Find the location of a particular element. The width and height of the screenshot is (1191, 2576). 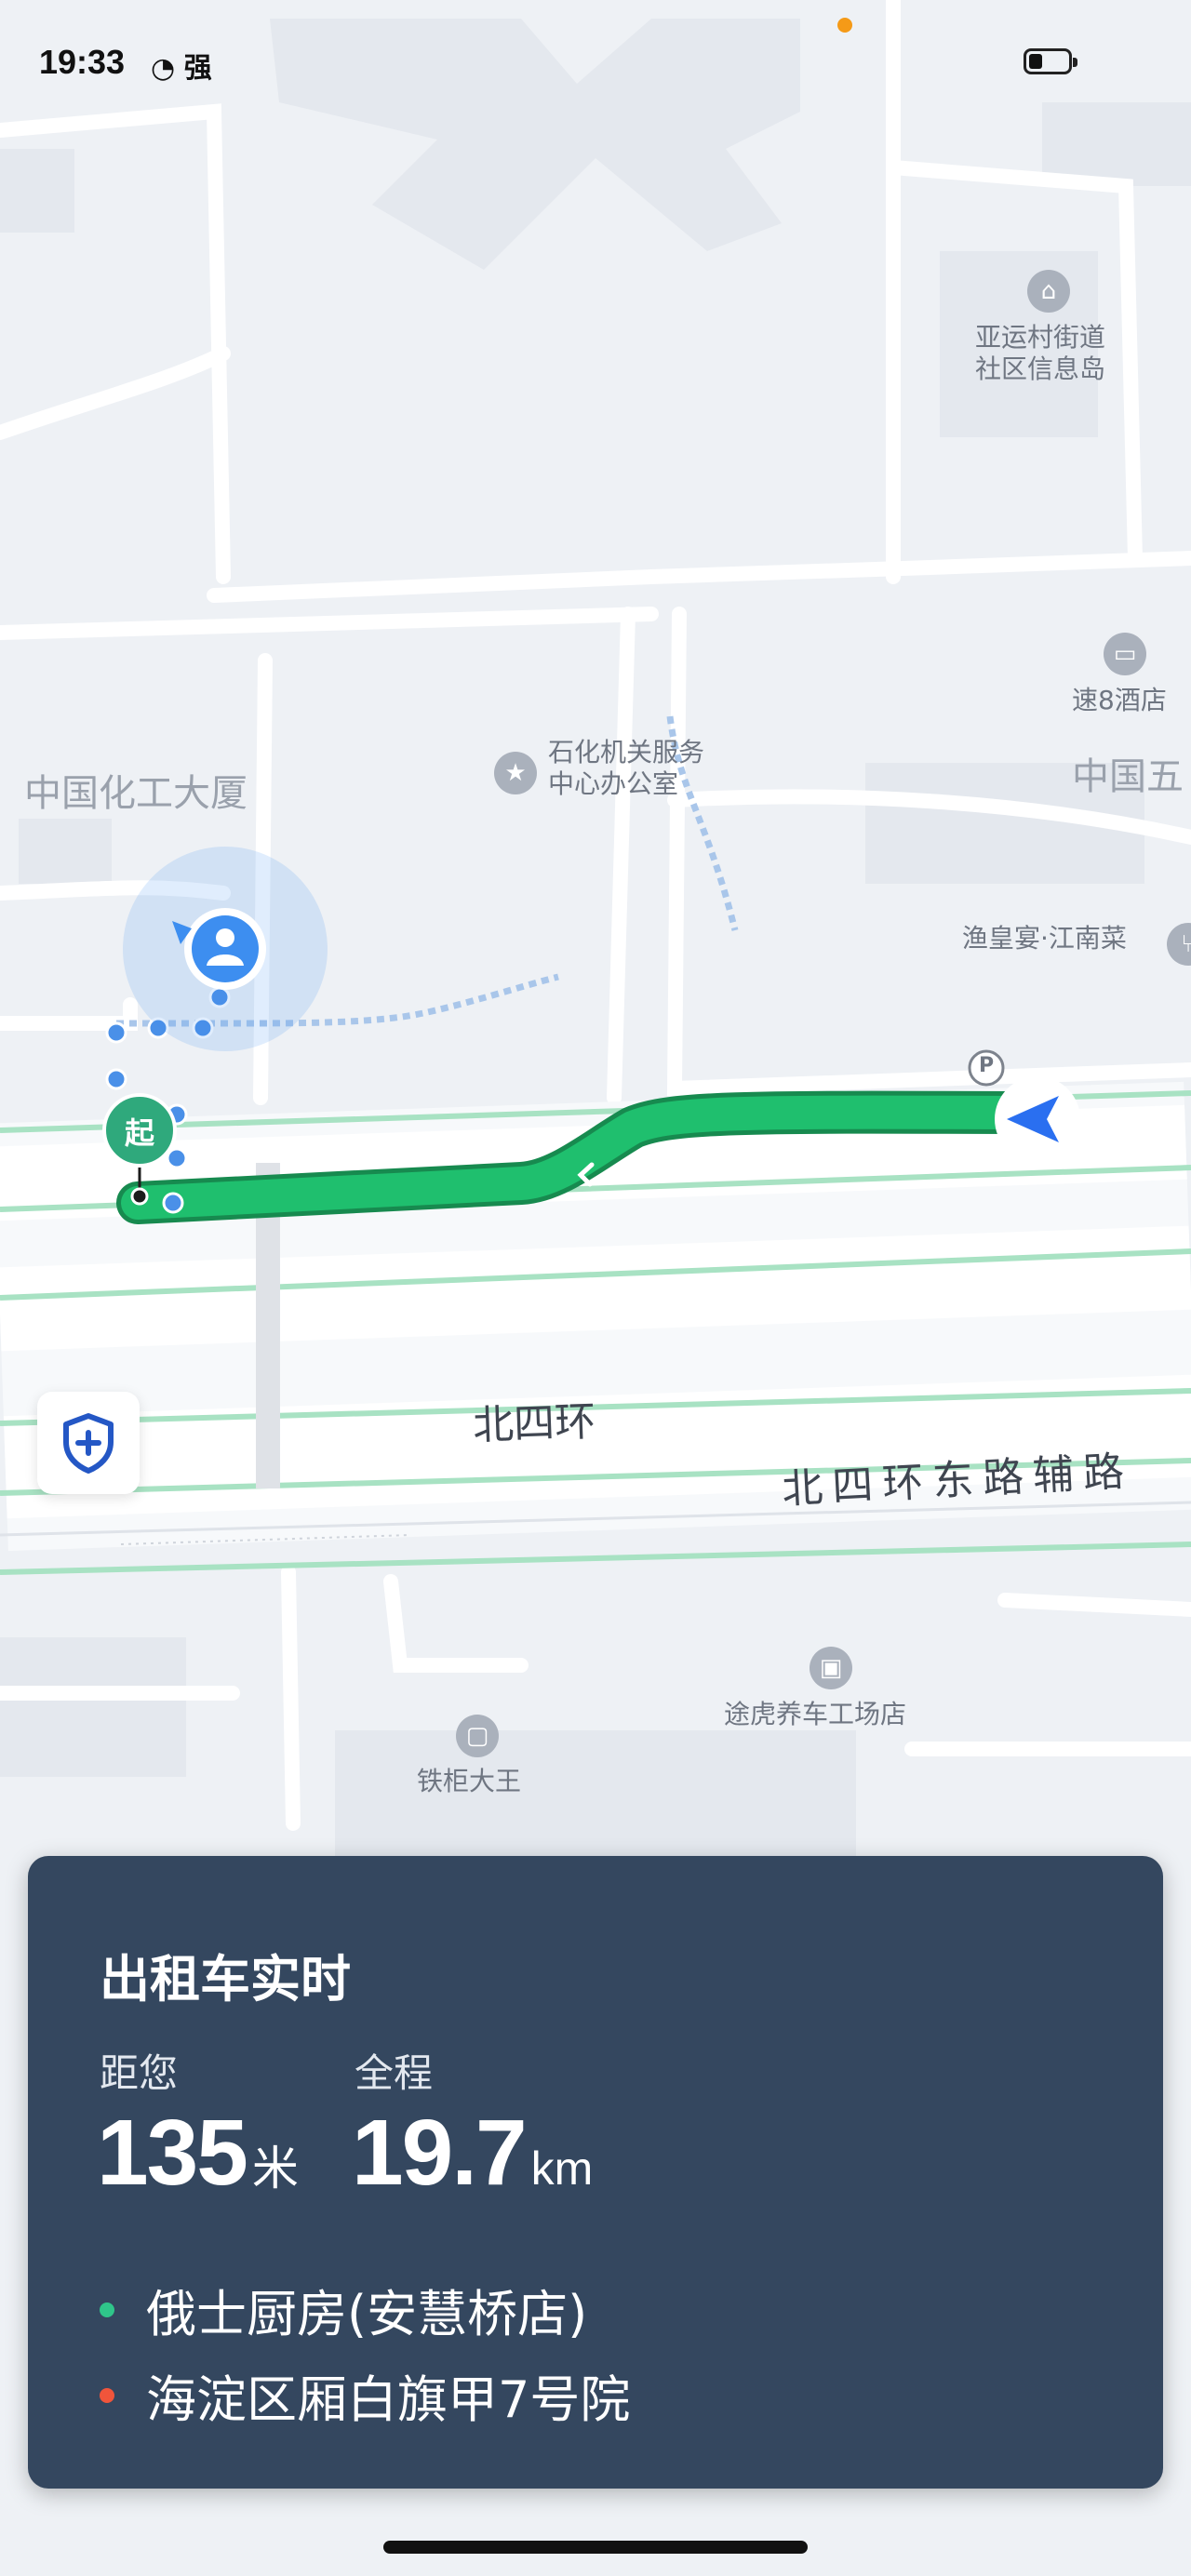

home-indicator is located at coordinates (595, 2547).